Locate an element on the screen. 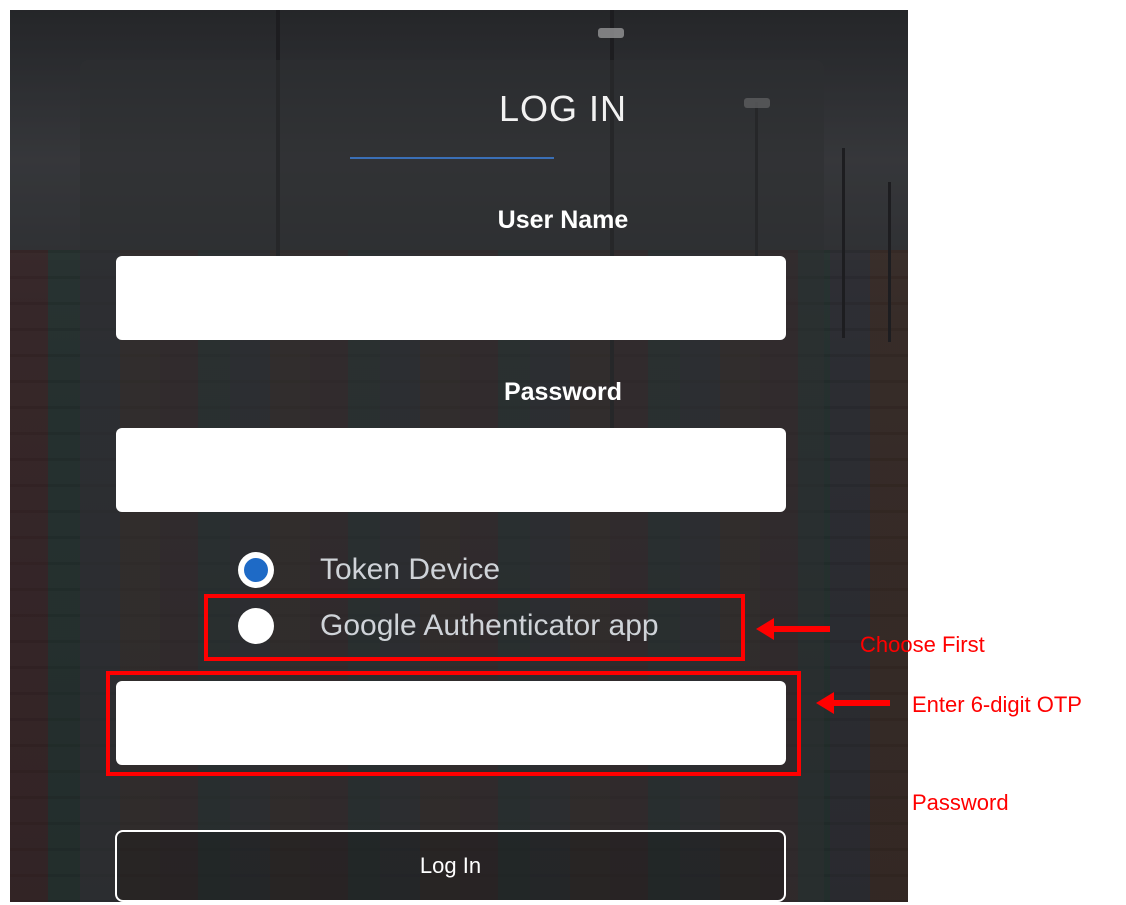 Image resolution: width=1126 pixels, height=905 pixels. login-button: Log In is located at coordinates (450, 866).